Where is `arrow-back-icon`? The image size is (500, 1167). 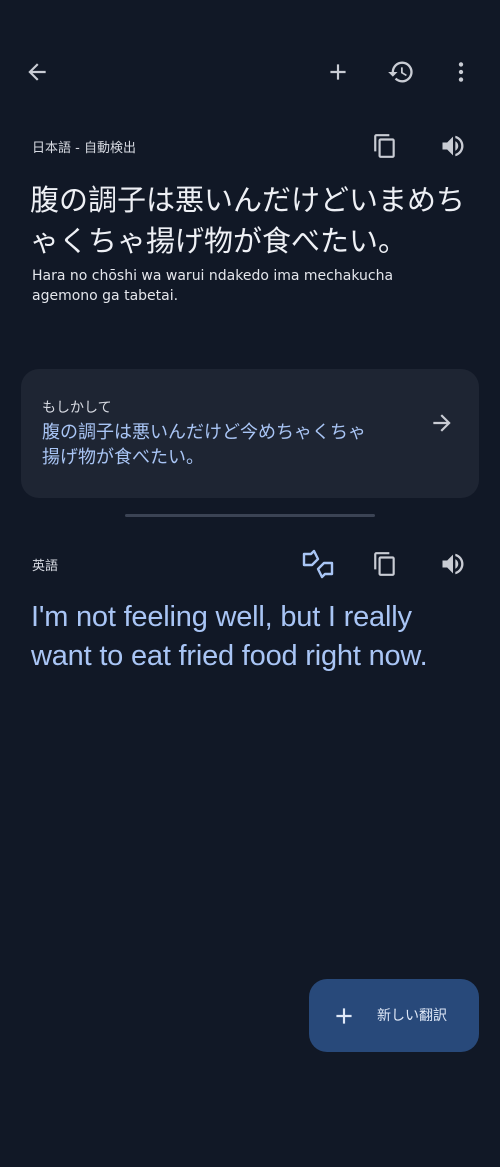 arrow-back-icon is located at coordinates (37, 72).